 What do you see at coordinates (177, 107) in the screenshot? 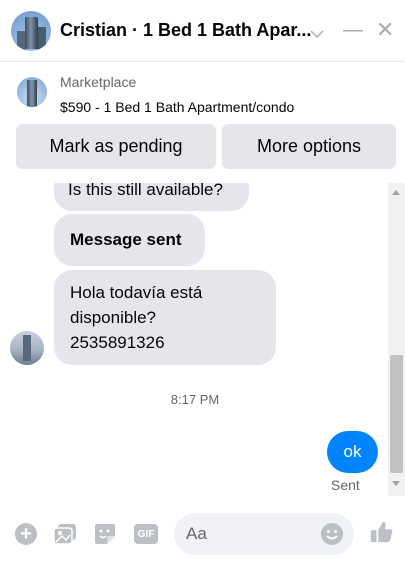
I see `listing-title: $590 - 1 Bed 1 Bath Apartment/condo` at bounding box center [177, 107].